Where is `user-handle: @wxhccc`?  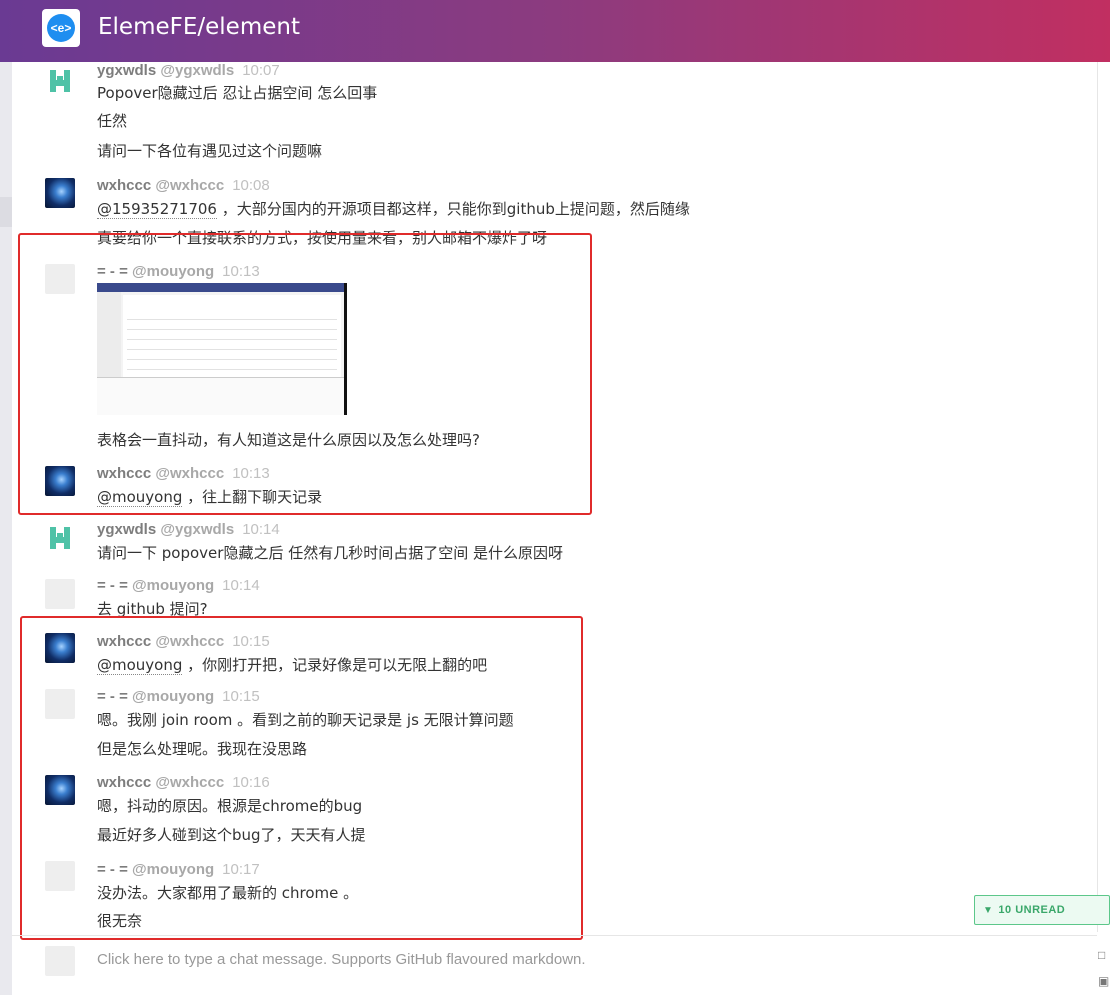 user-handle: @wxhccc is located at coordinates (189, 185).